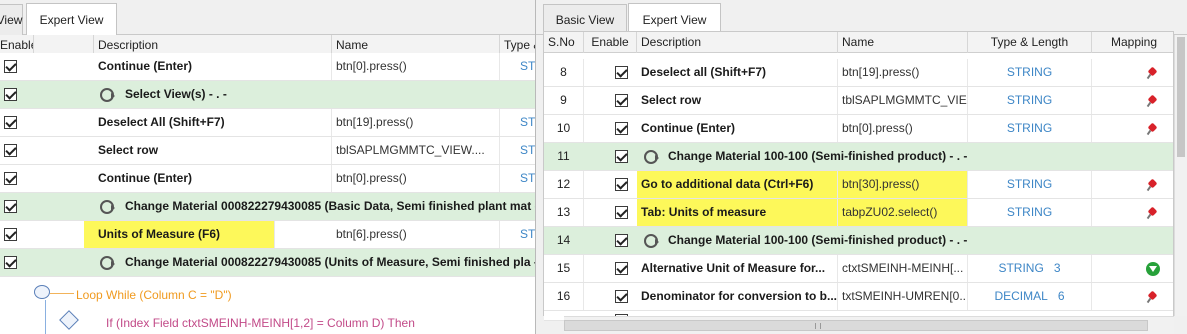 The image size is (1187, 334). Describe the element at coordinates (818, 326) in the screenshot. I see `scroll-grip-icon` at that location.